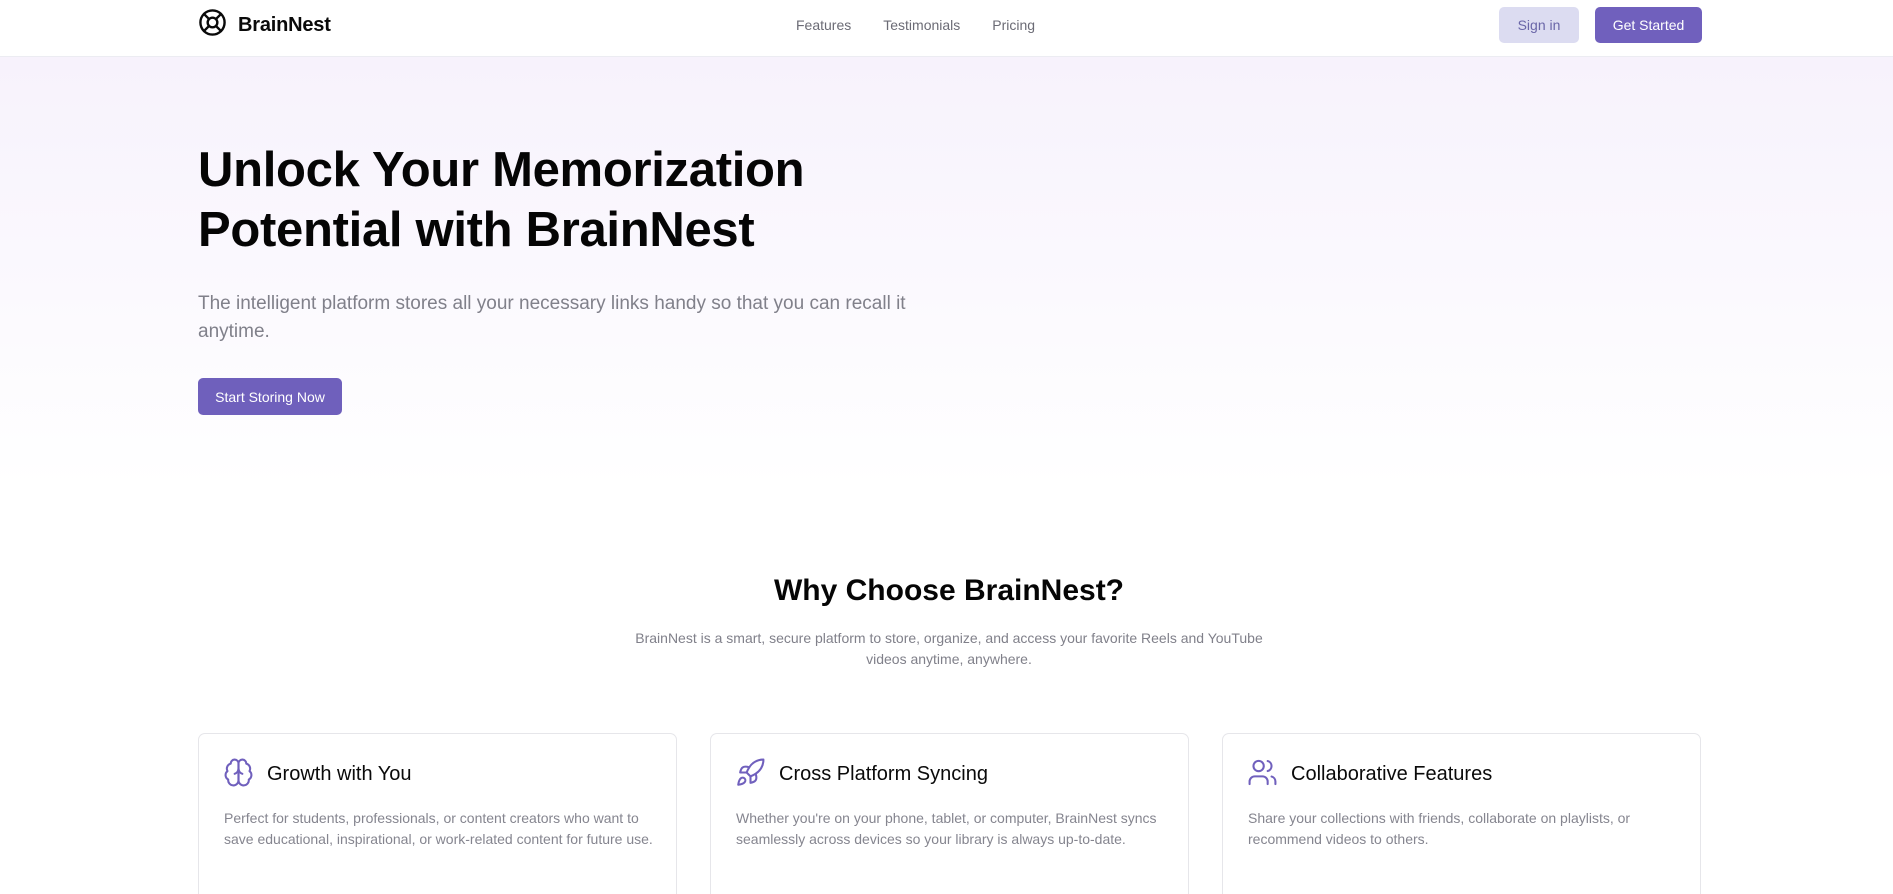  What do you see at coordinates (949, 590) in the screenshot?
I see `why-section-title: Why Choose BrainNest?` at bounding box center [949, 590].